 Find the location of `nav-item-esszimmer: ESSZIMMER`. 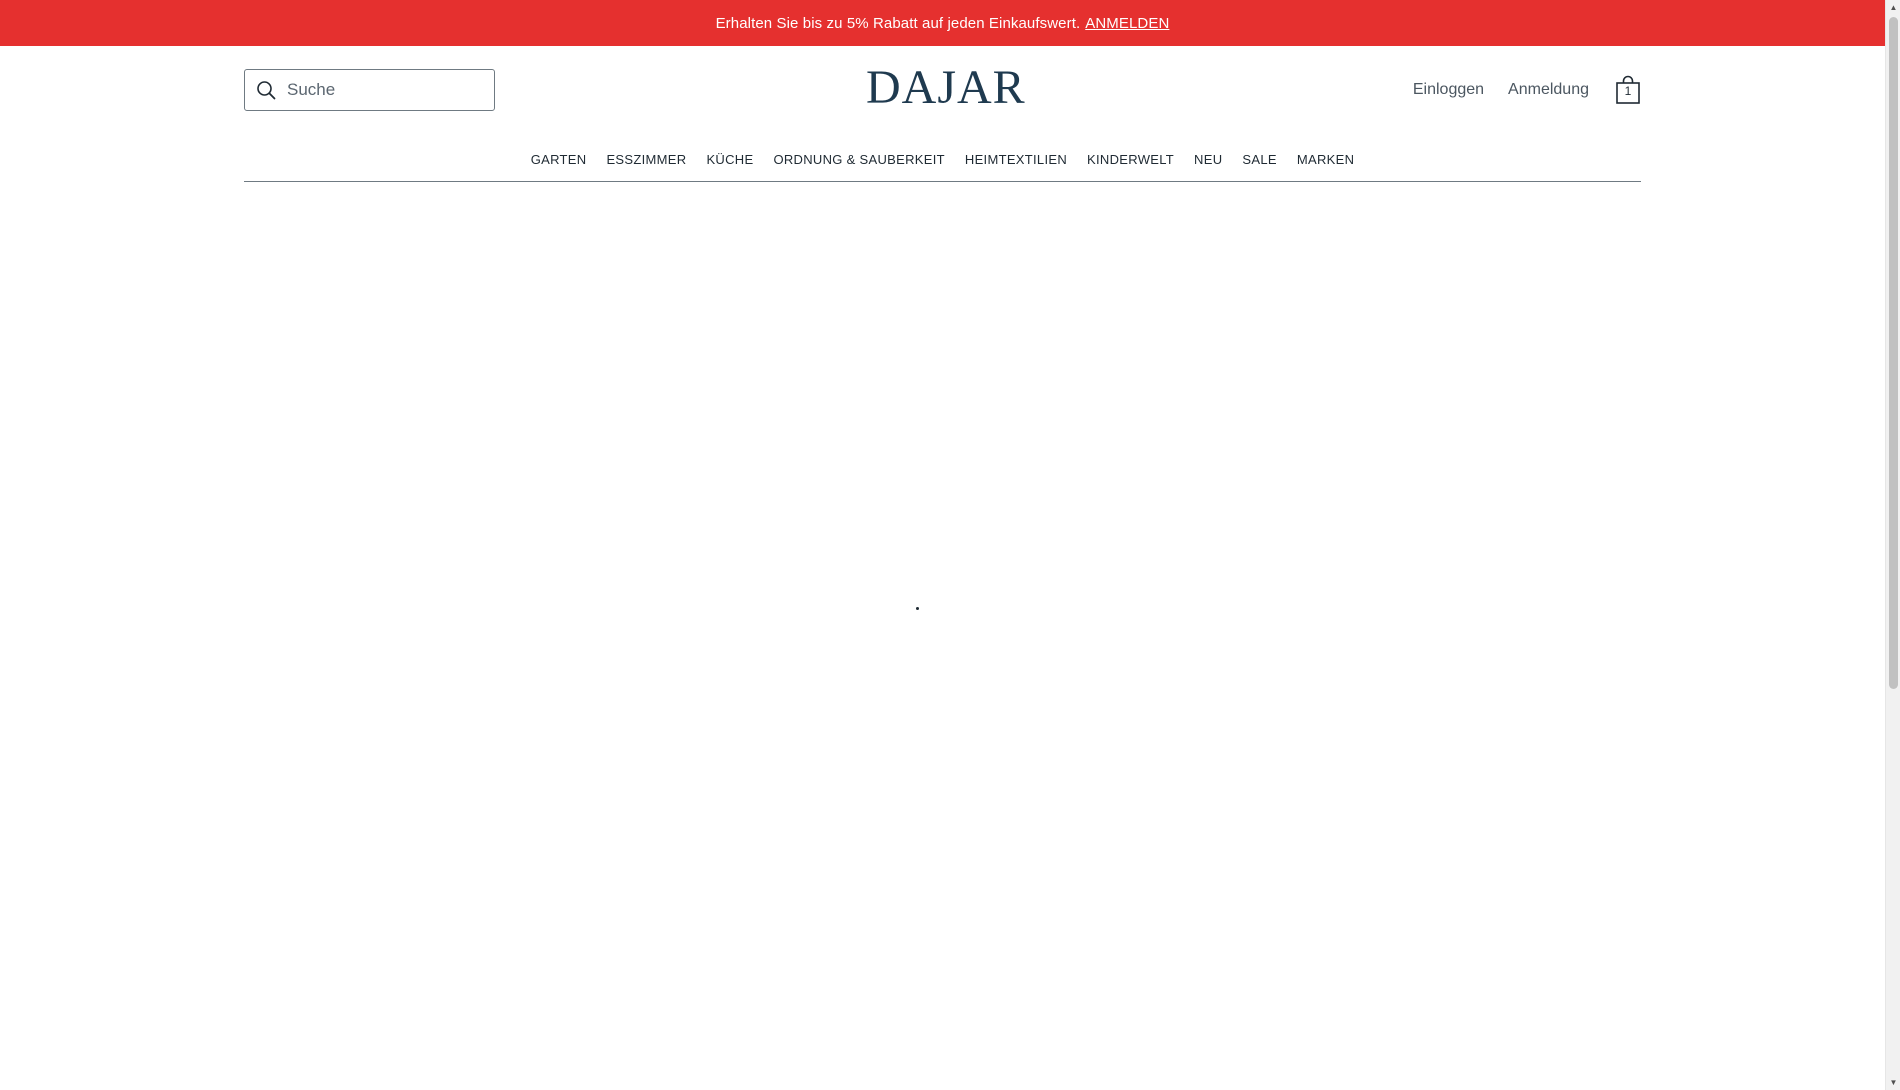

nav-item-esszimmer: ESSZIMMER is located at coordinates (646, 159).